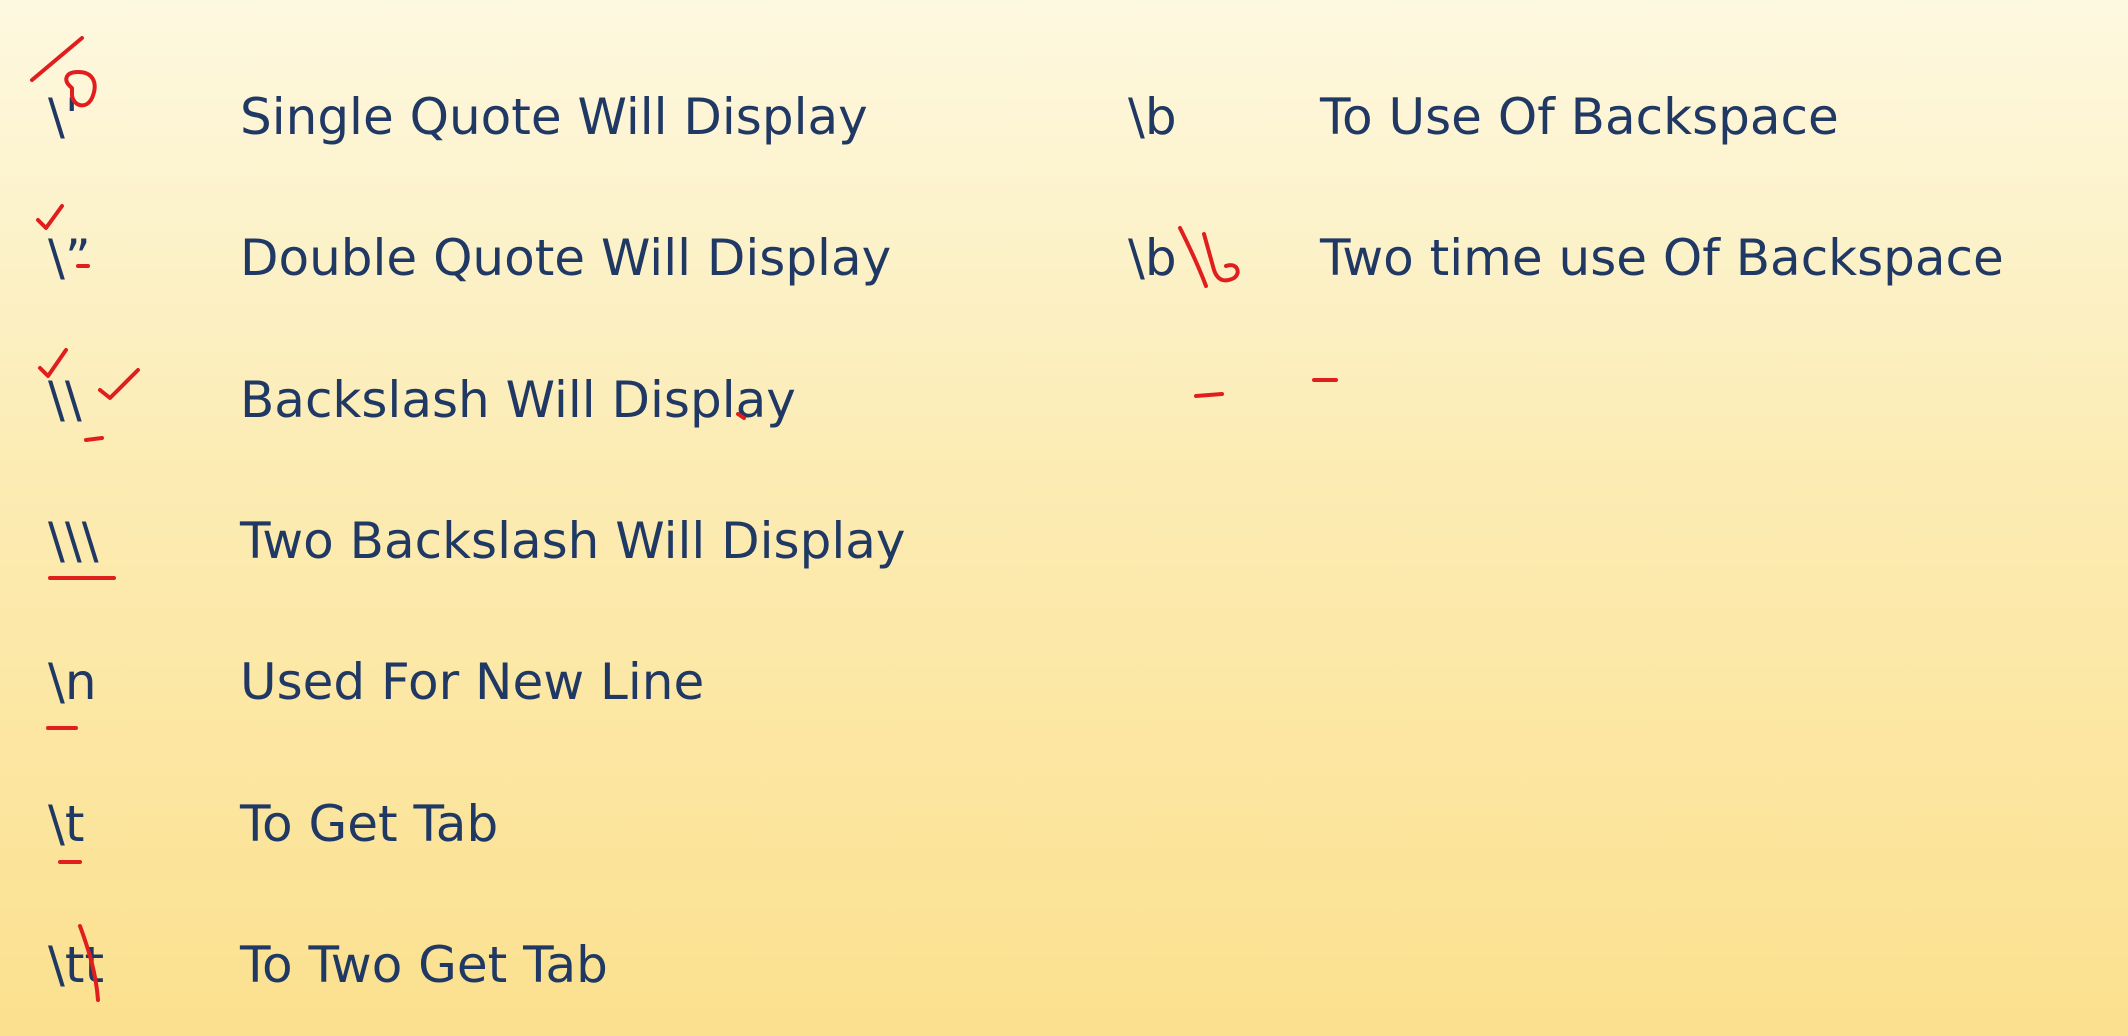  What do you see at coordinates (554, 117) in the screenshot?
I see `escape-description: Single Quote Will Display` at bounding box center [554, 117].